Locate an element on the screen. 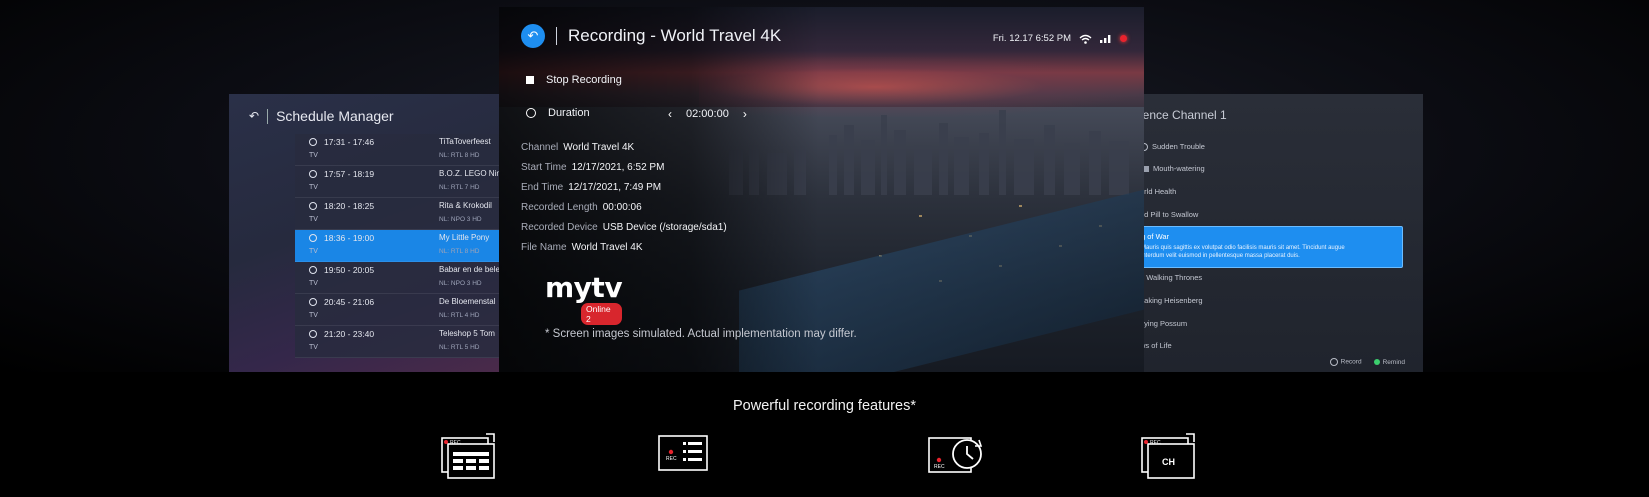 Image resolution: width=1649 pixels, height=497 pixels. item-label: aying Possum is located at coordinates (1164, 323).